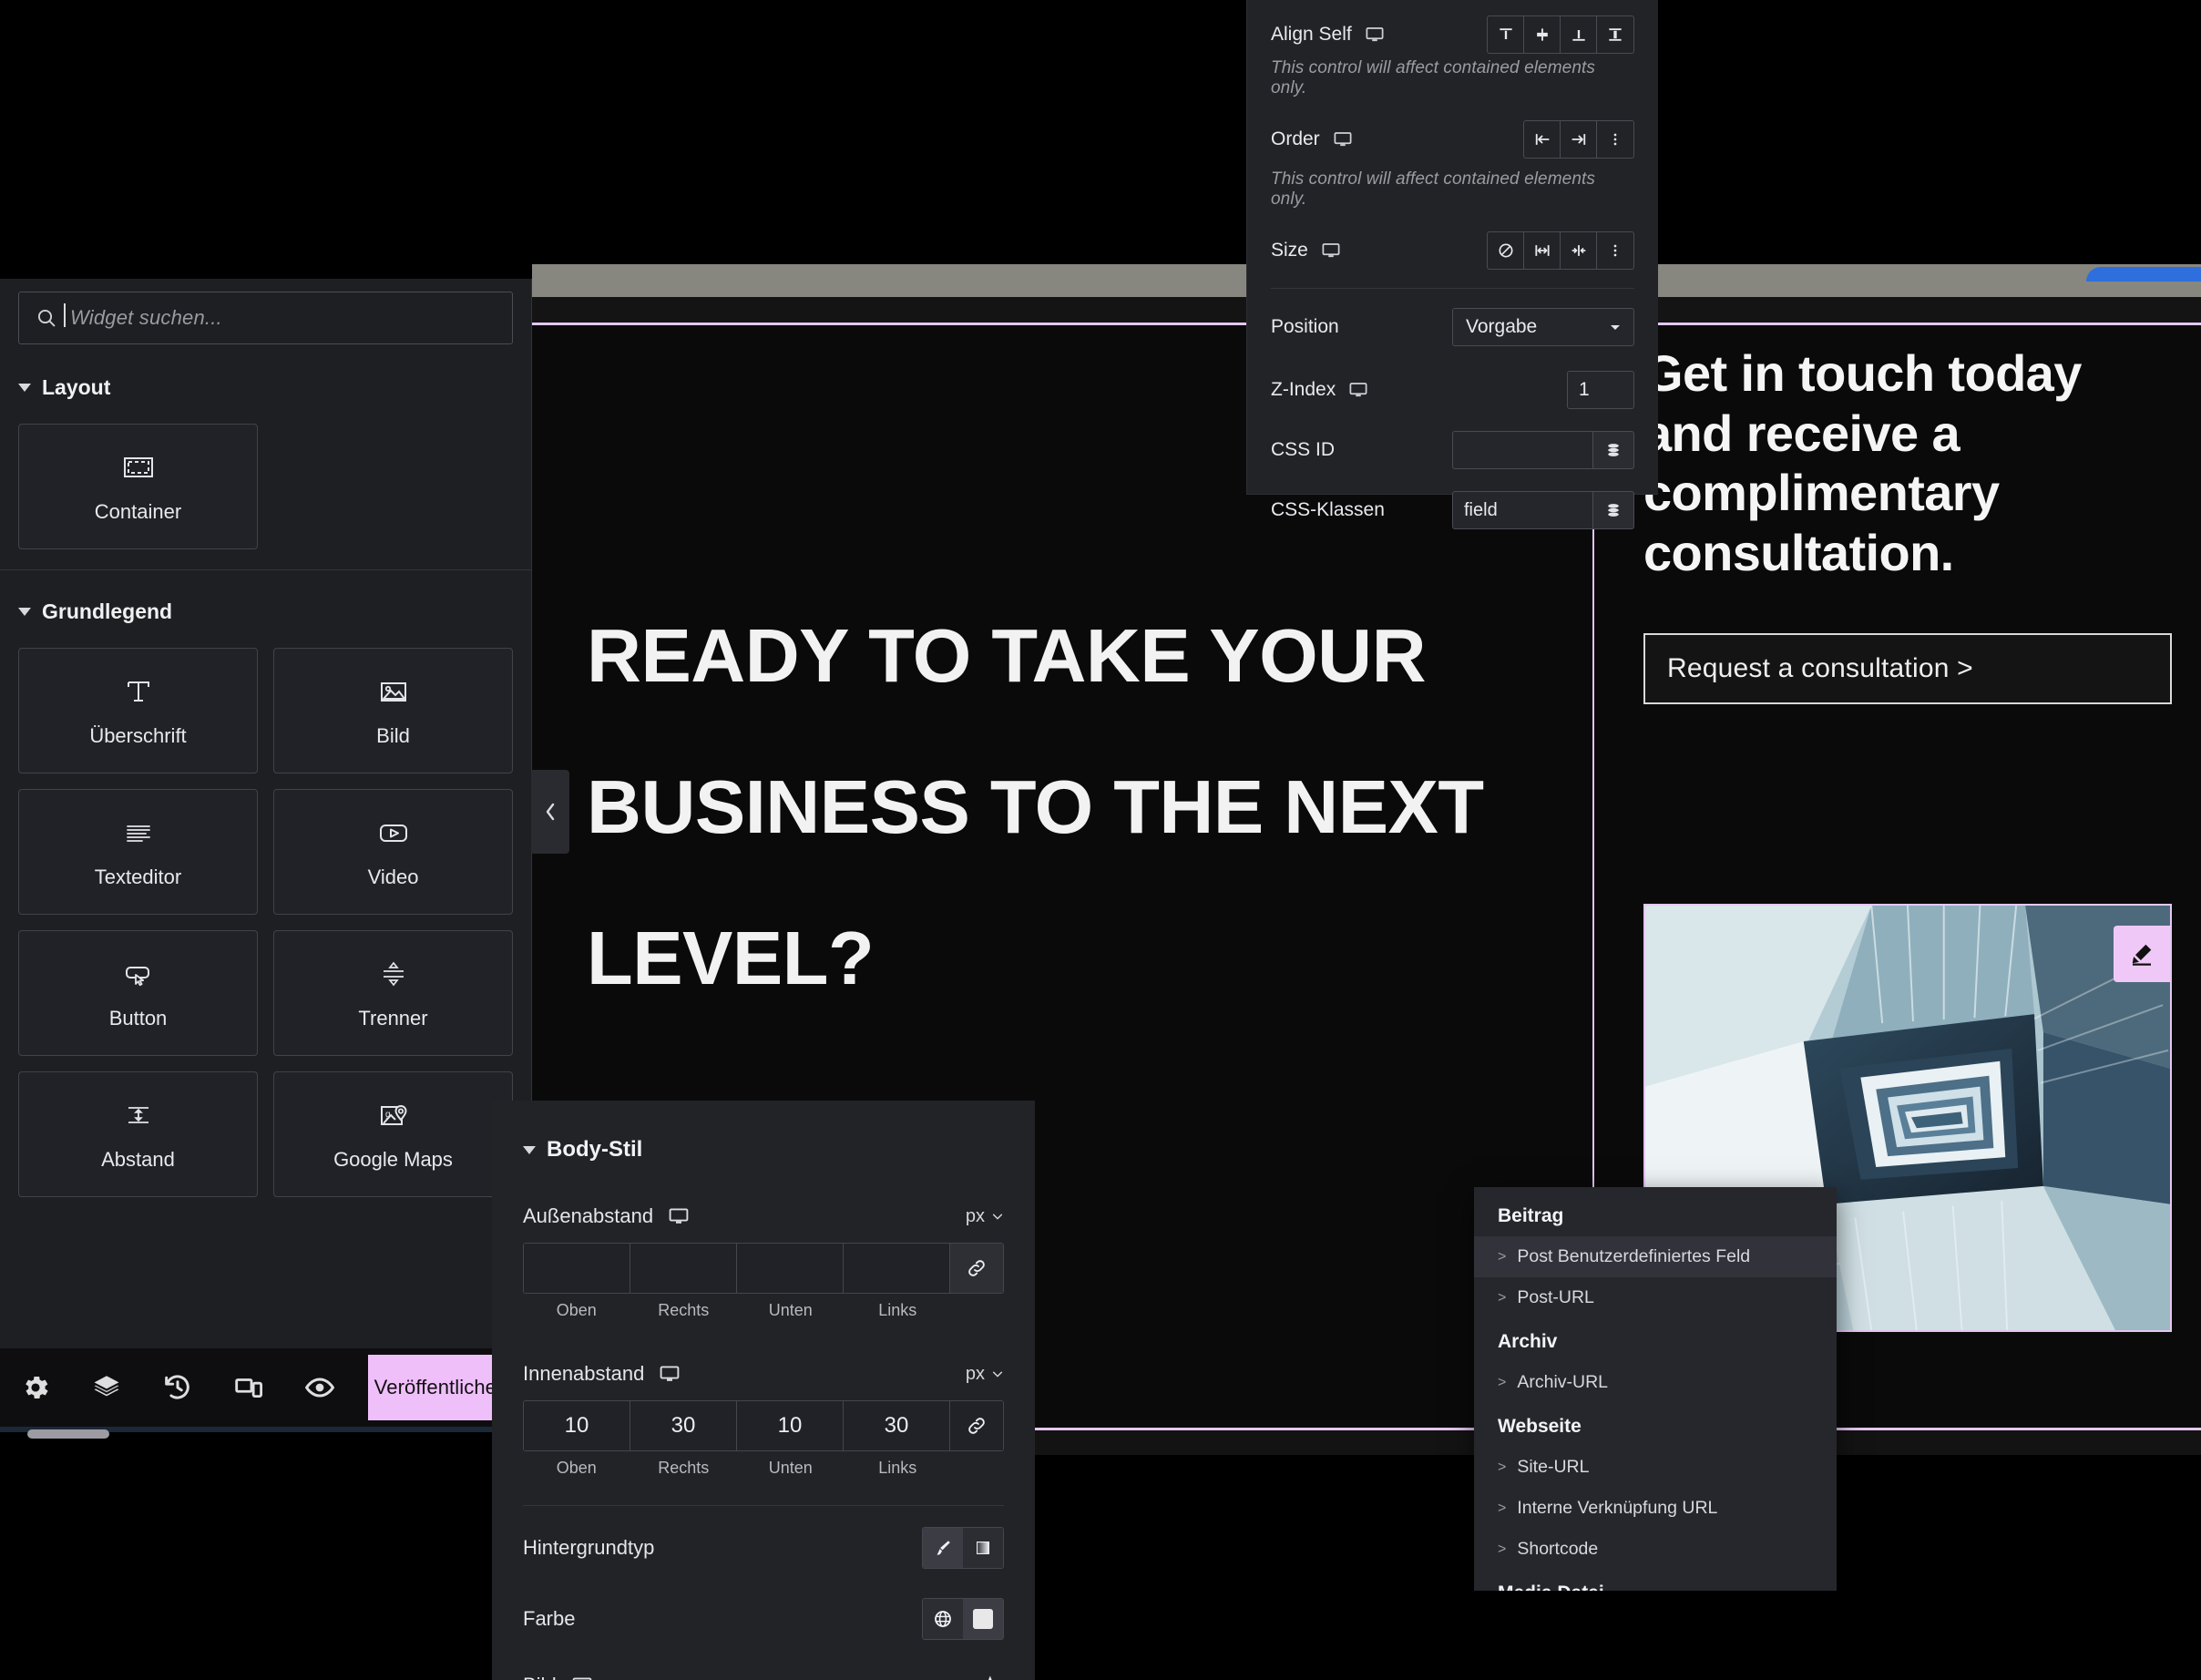  Describe the element at coordinates (1540, 1427) in the screenshot. I see `menu-group-title: Webseite` at that location.